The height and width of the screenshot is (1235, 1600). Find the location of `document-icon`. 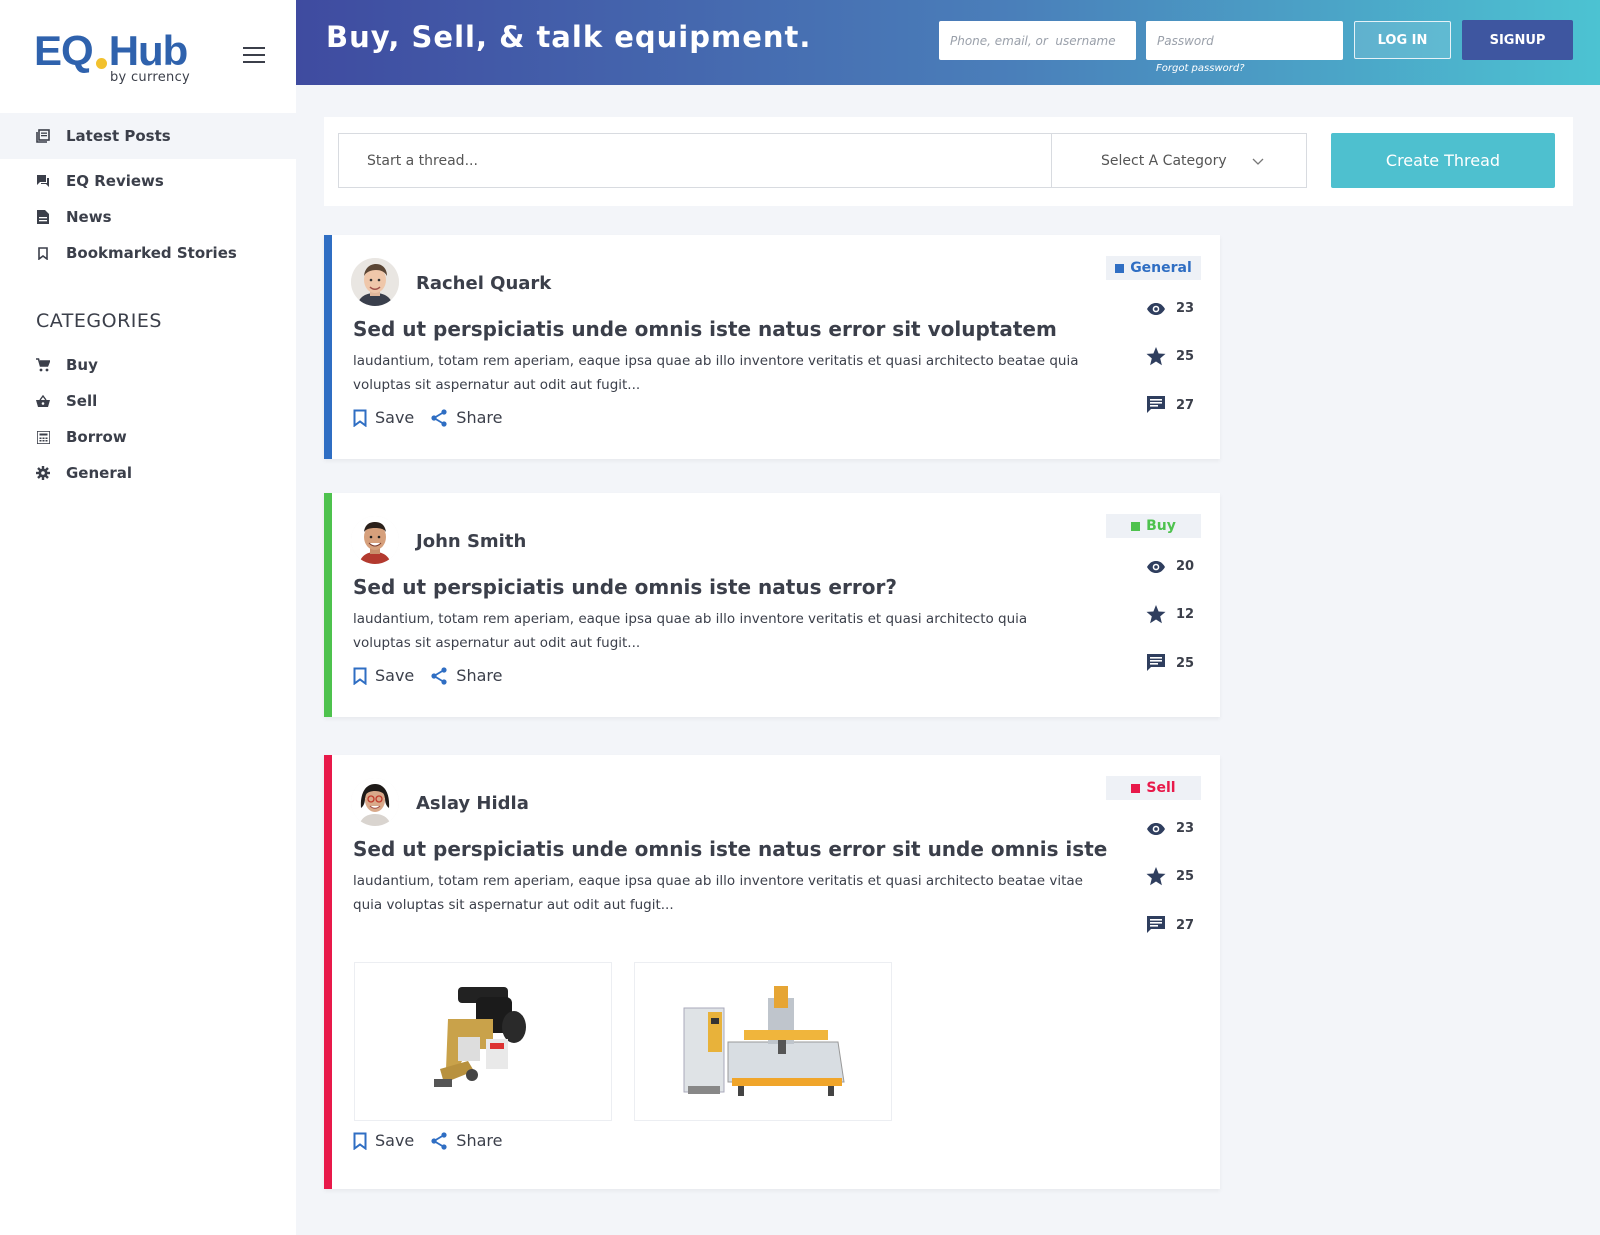

document-icon is located at coordinates (43, 217).